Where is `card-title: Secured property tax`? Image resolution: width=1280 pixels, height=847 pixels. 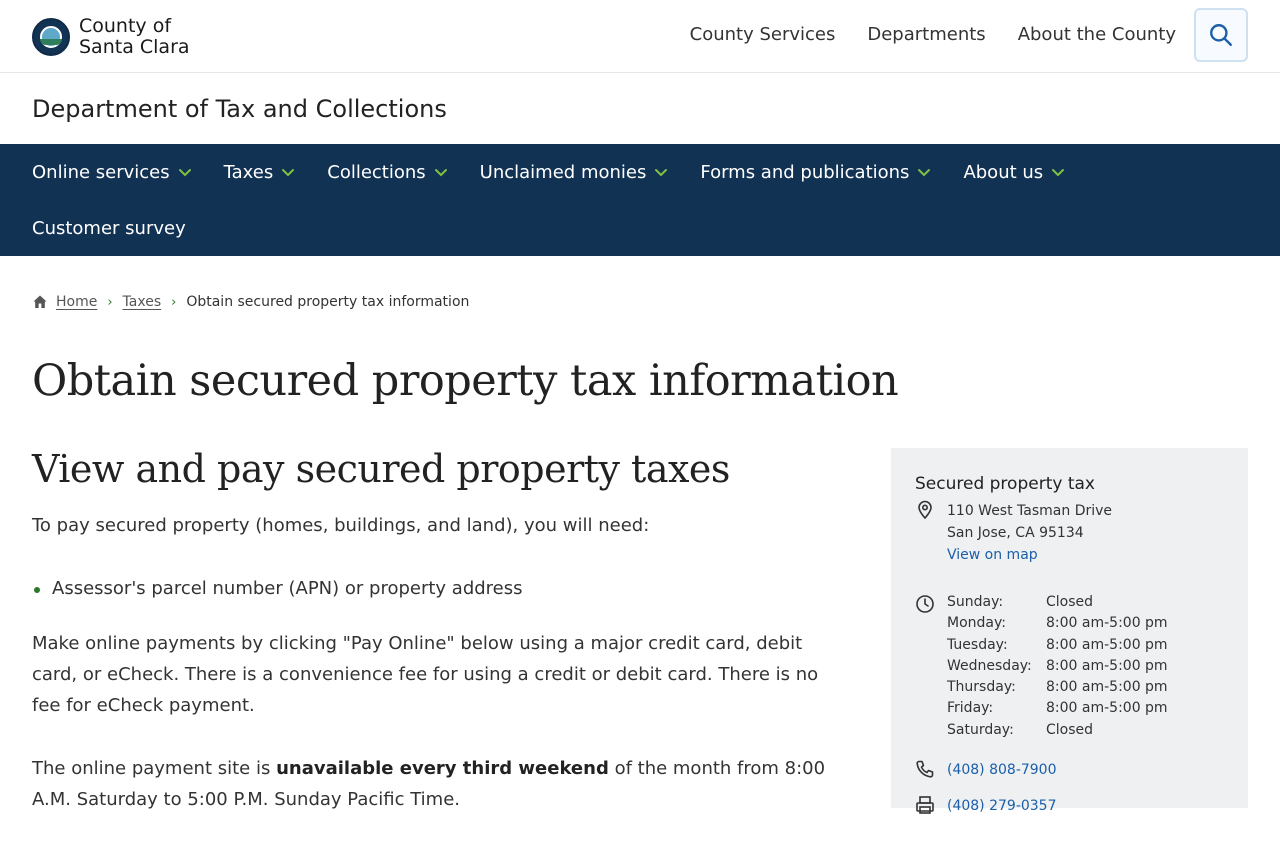
card-title: Secured property tax is located at coordinates (1005, 484).